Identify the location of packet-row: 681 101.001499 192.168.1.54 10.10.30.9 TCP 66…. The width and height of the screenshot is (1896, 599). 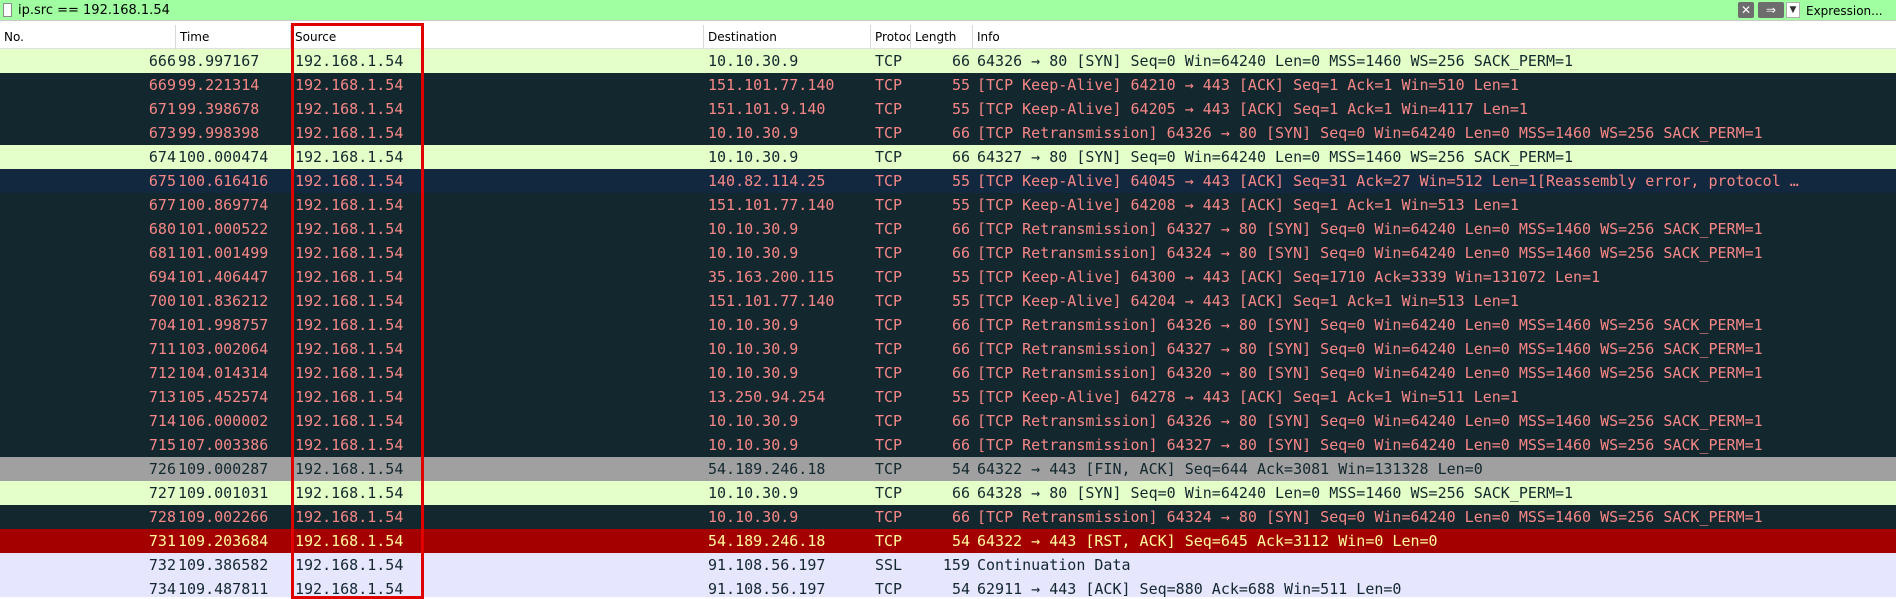
(948, 253).